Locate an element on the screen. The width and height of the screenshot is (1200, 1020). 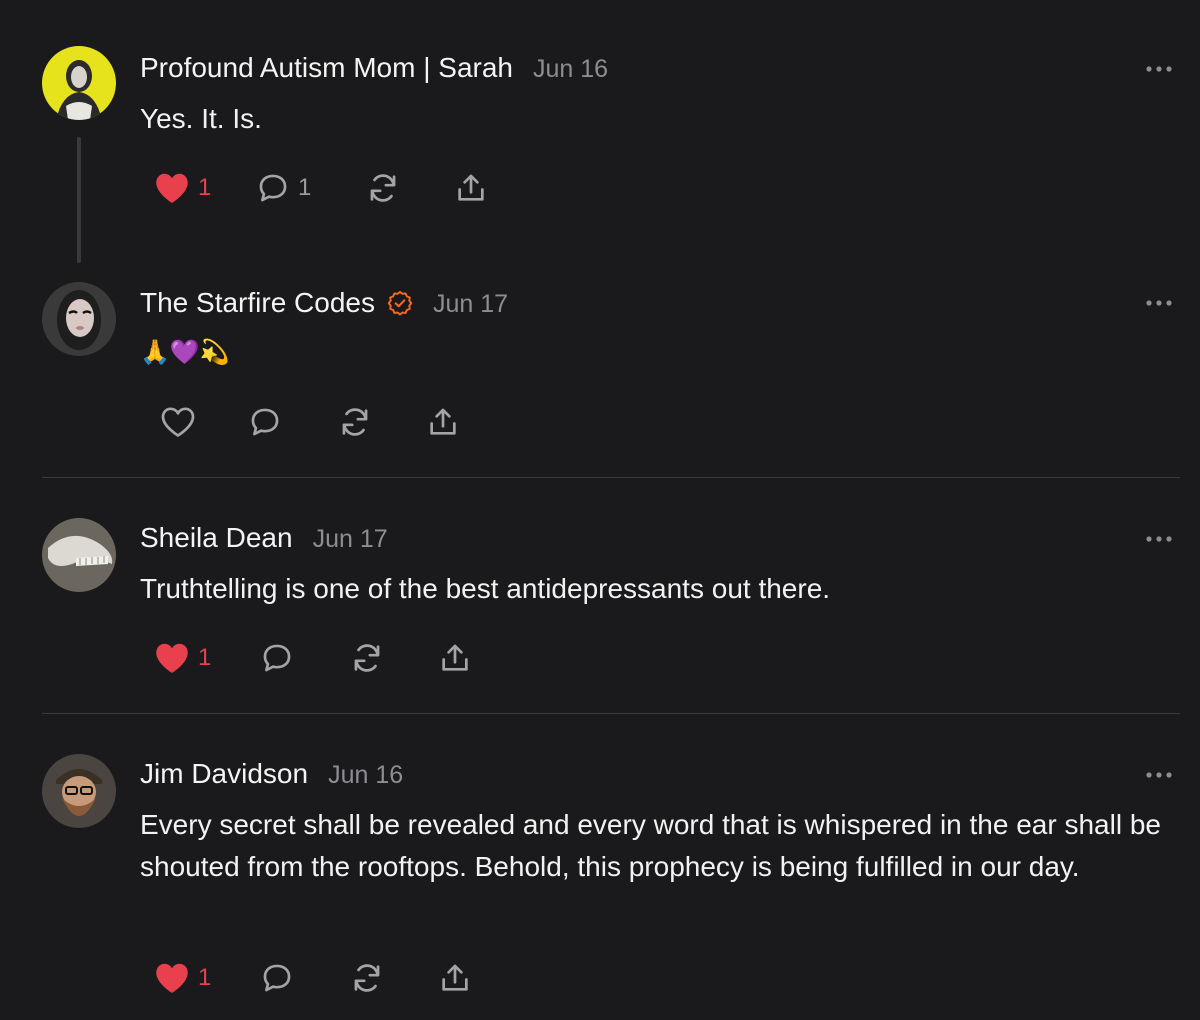
reply-button: 1 is located at coordinates (283, 188).